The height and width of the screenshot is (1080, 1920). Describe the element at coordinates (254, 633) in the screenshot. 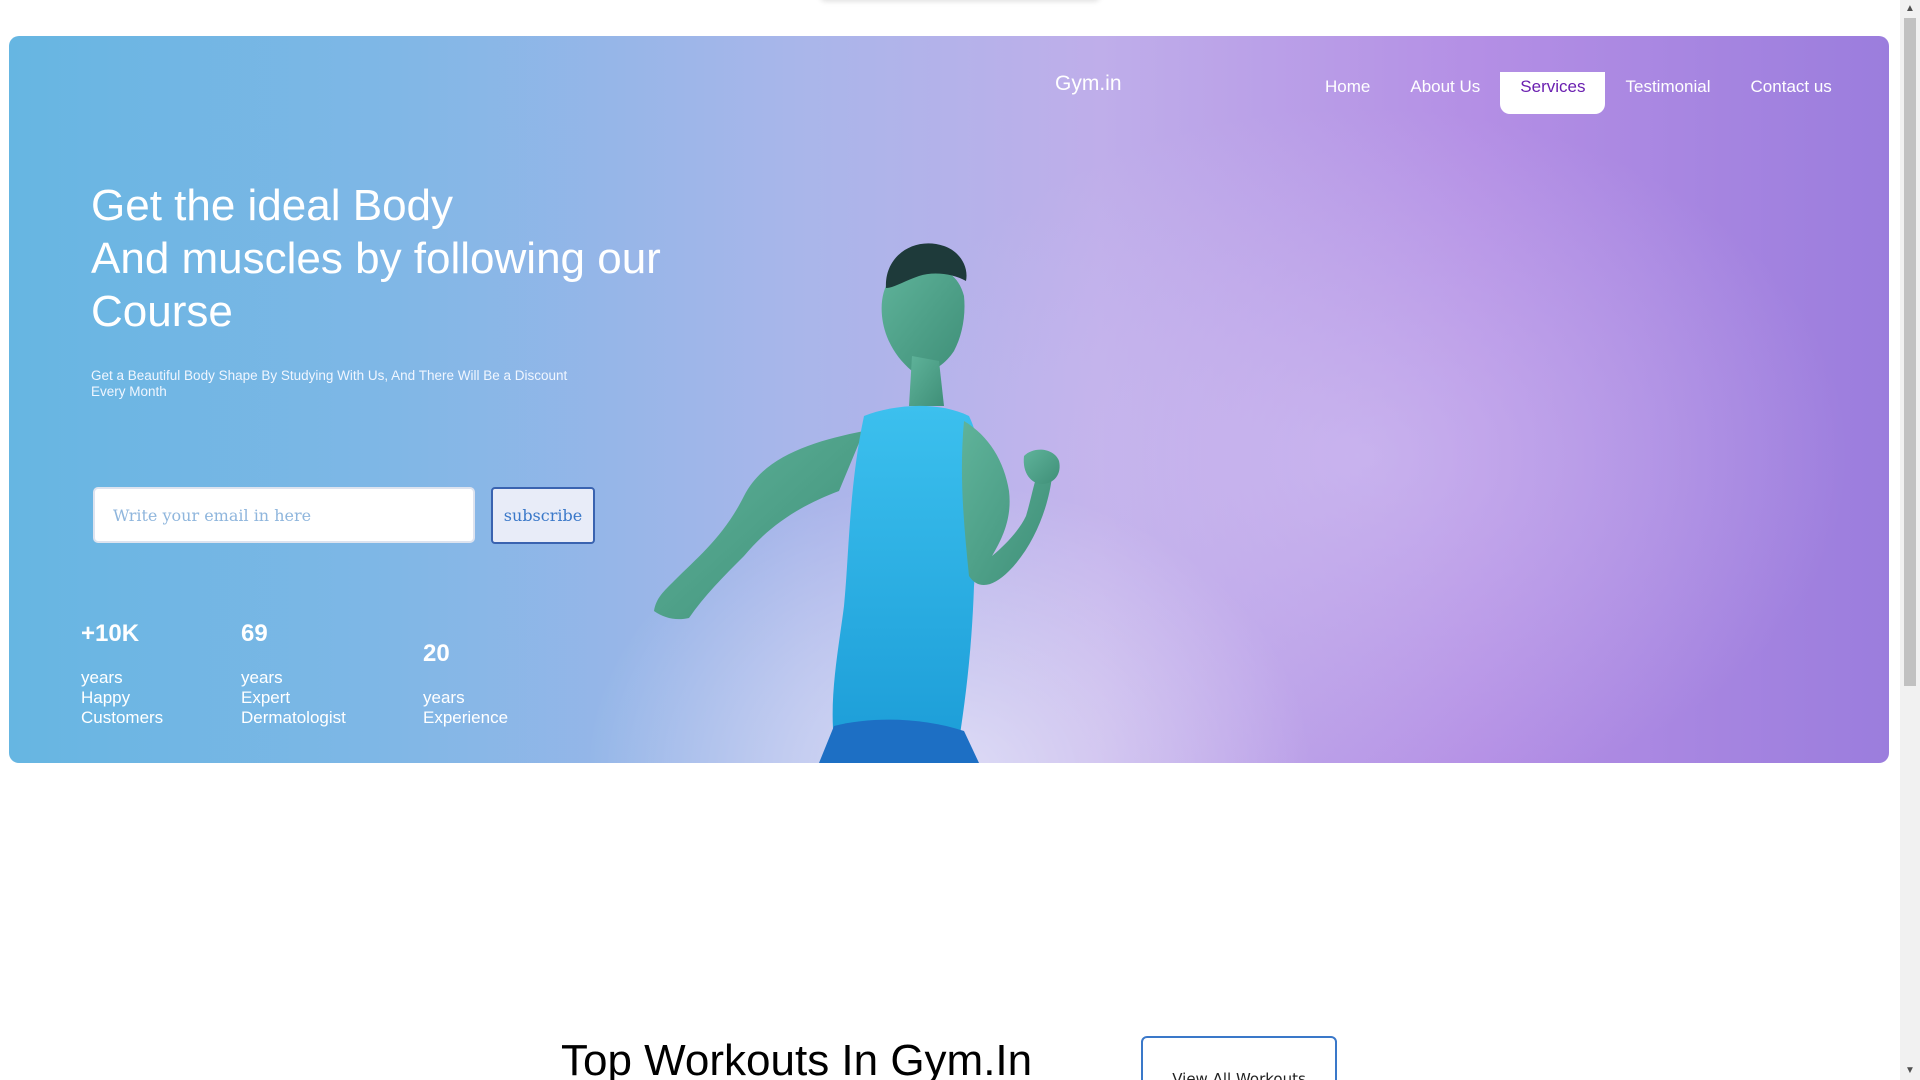

I see `stat-dermatologist-value: 69` at that location.